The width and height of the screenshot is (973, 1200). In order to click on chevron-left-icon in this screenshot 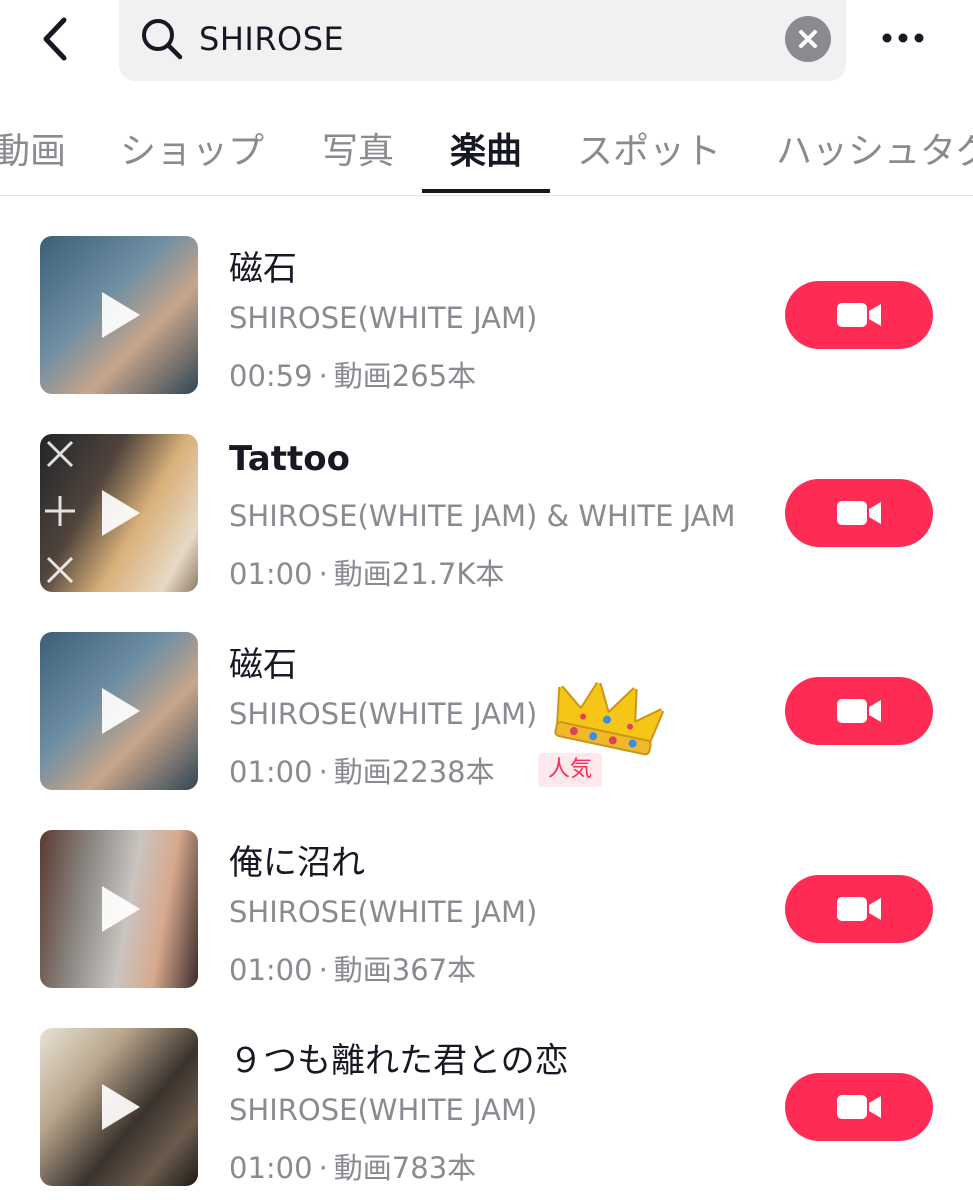, I will do `click(55, 39)`.